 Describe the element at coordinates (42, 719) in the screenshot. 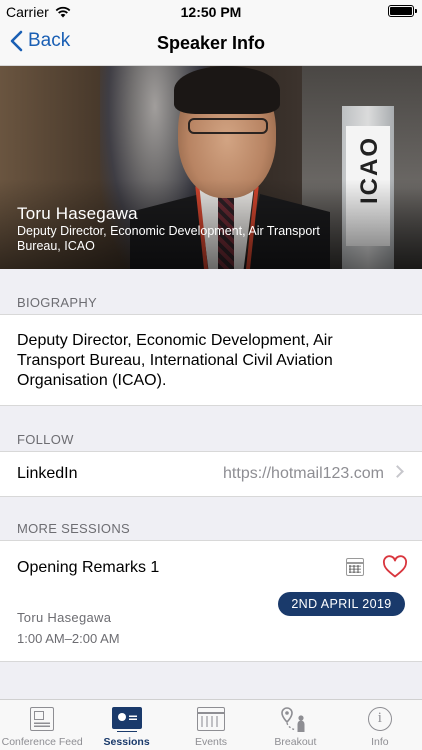

I see `newspaper-icon` at that location.